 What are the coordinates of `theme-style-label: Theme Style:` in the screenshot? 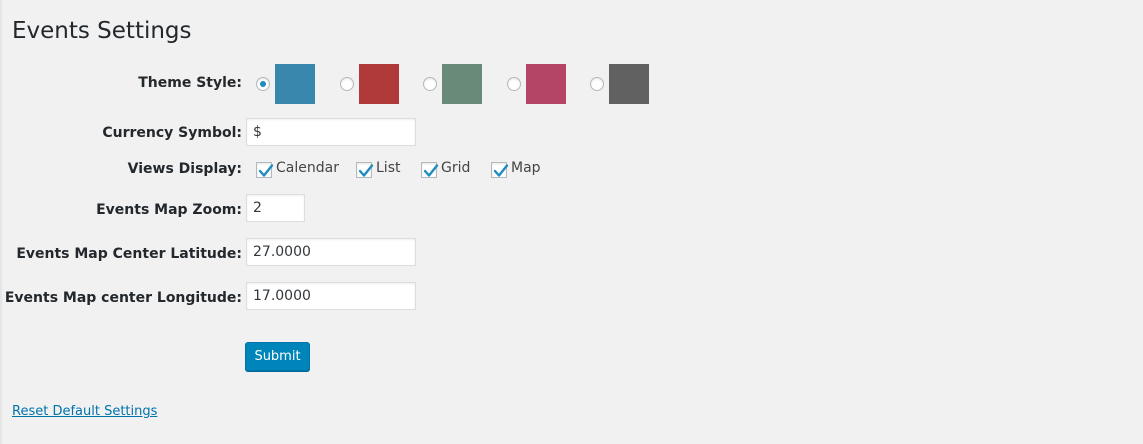 It's located at (190, 83).